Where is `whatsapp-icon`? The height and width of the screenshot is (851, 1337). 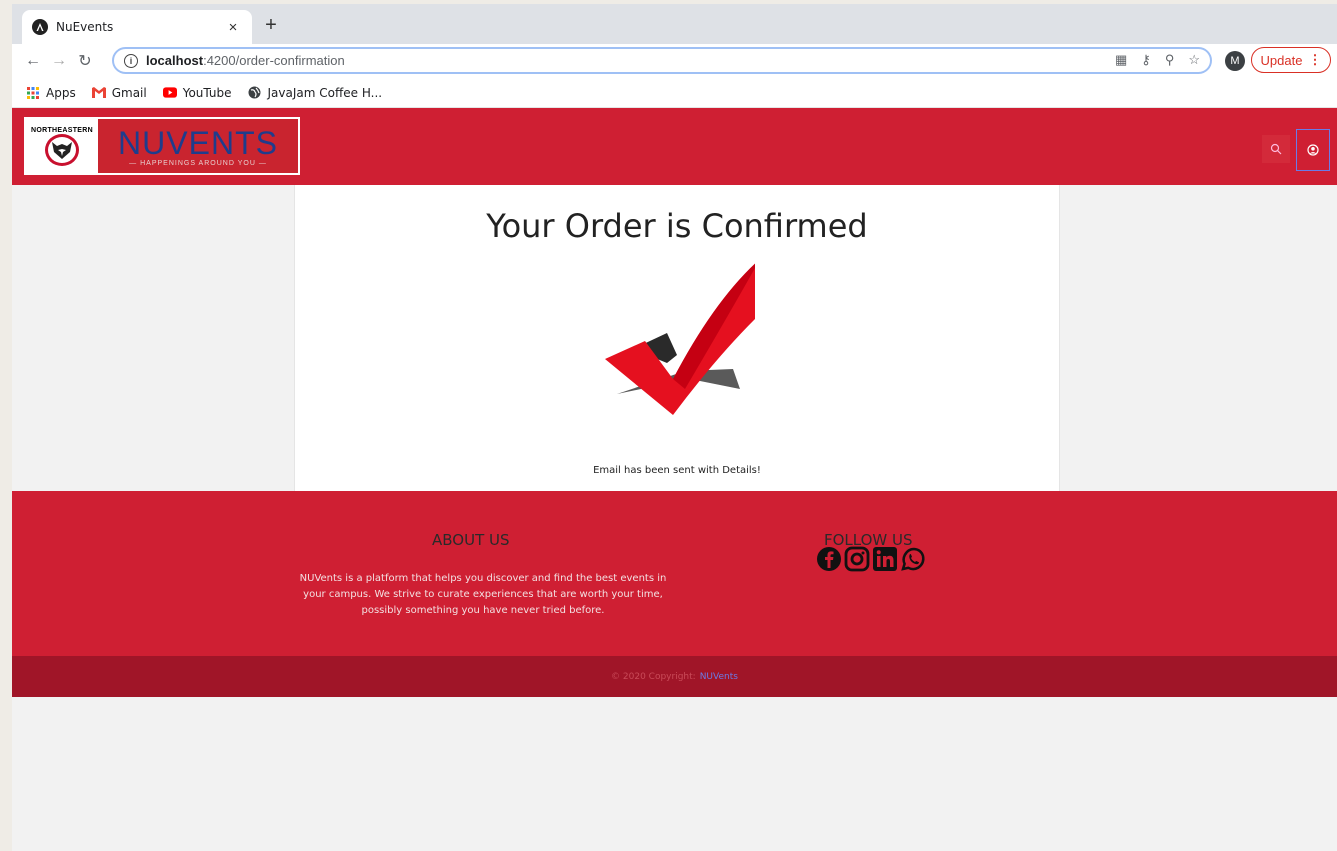 whatsapp-icon is located at coordinates (913, 559).